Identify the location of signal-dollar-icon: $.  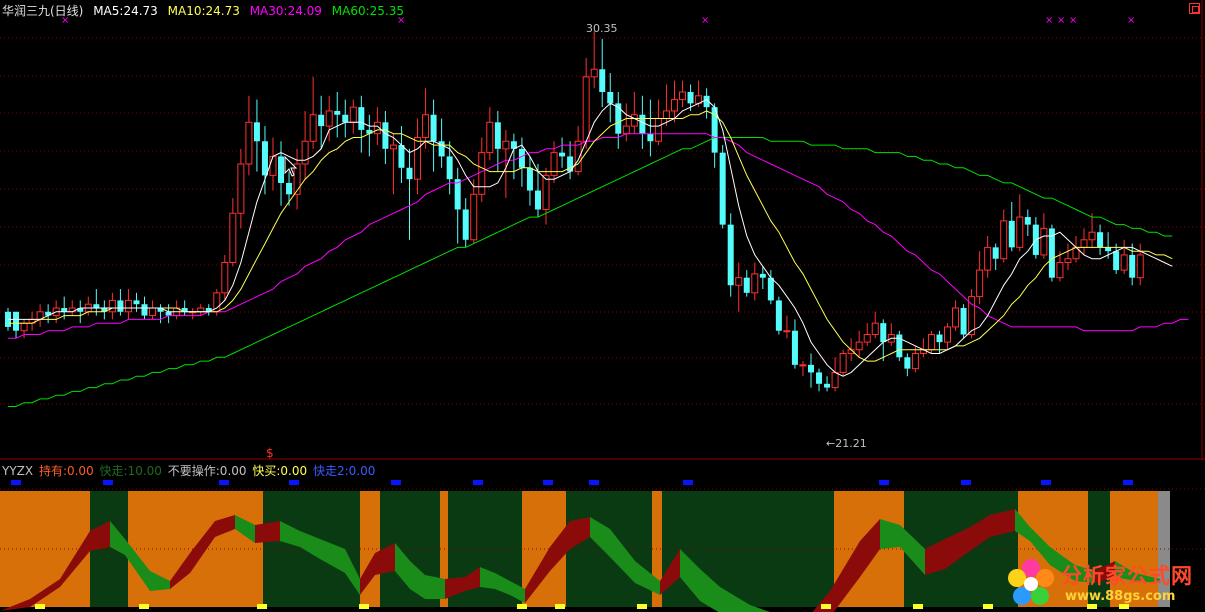
(270, 453).